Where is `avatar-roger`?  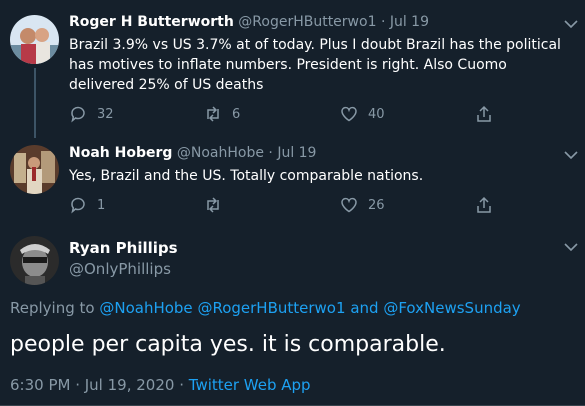 avatar-roger is located at coordinates (34, 39).